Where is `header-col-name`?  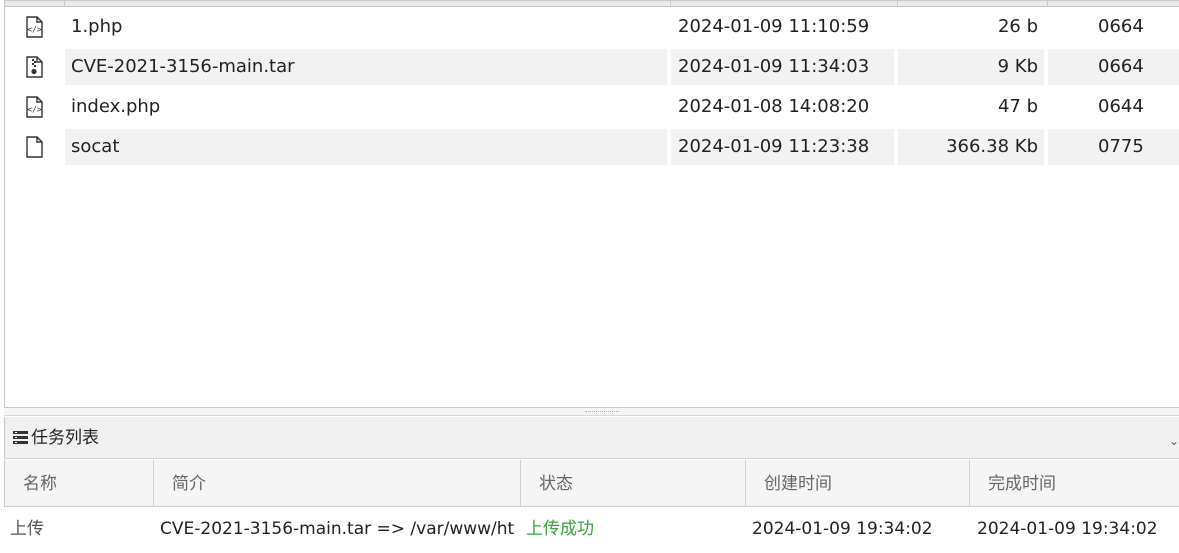
header-col-name is located at coordinates (368, 4).